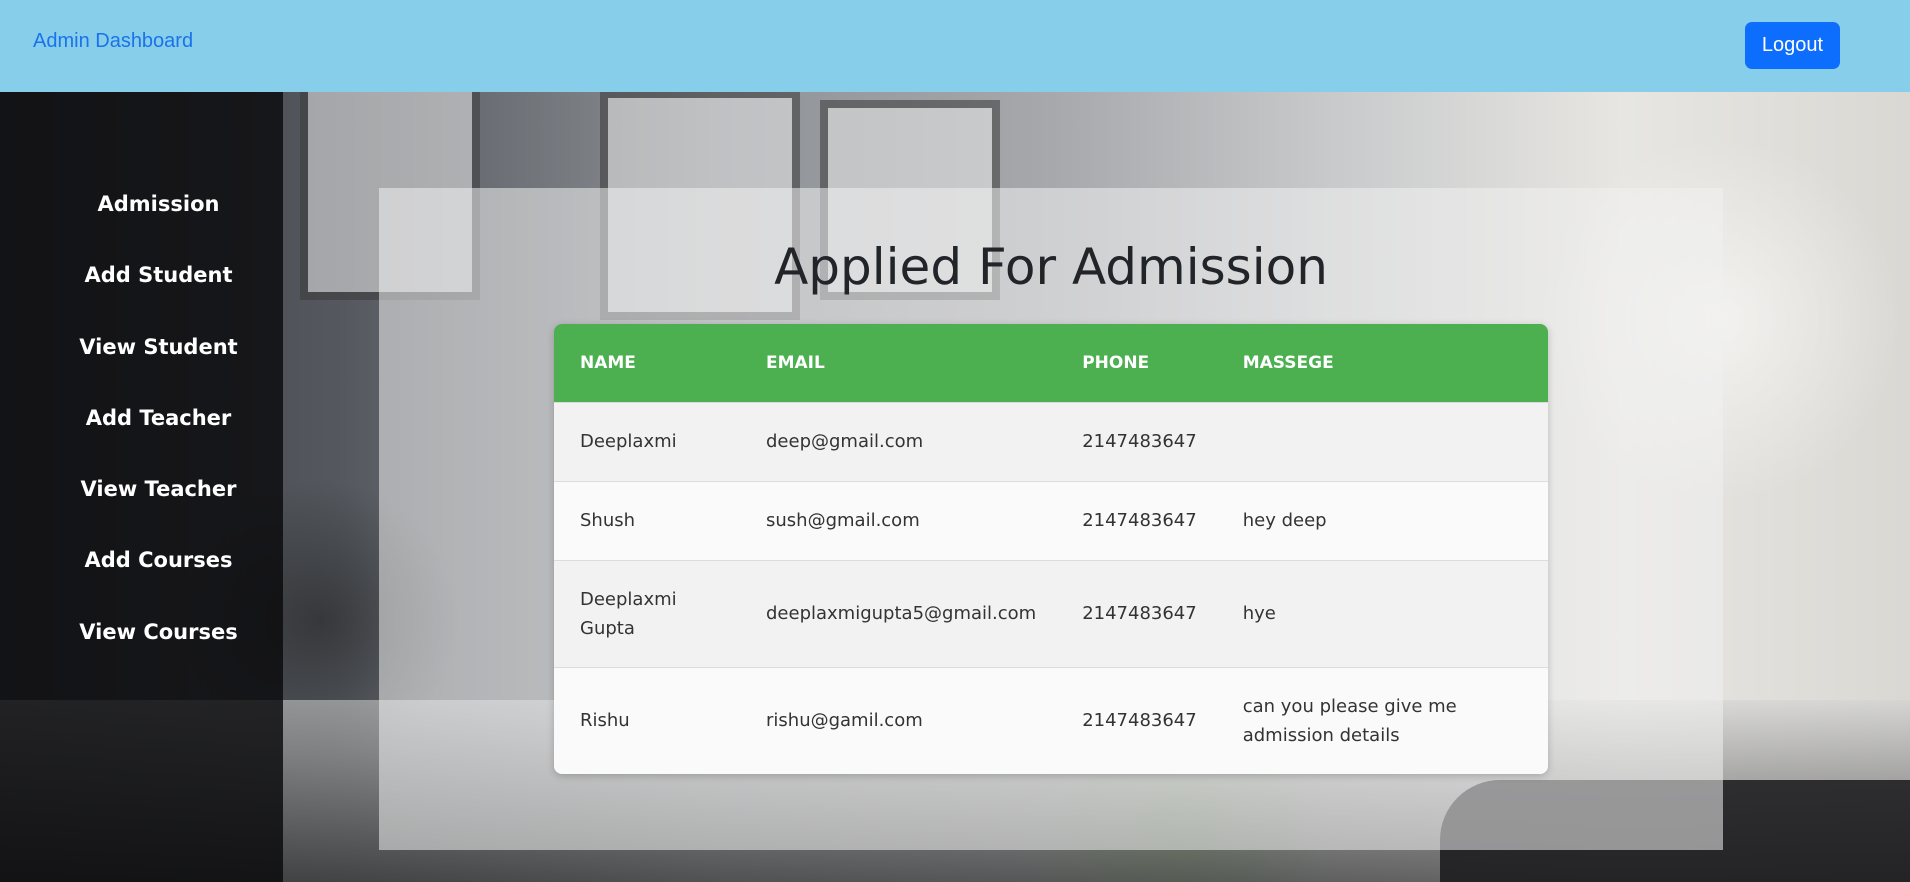 The width and height of the screenshot is (1910, 882). Describe the element at coordinates (898, 441) in the screenshot. I see `cell-email: deep@gmail.com` at that location.